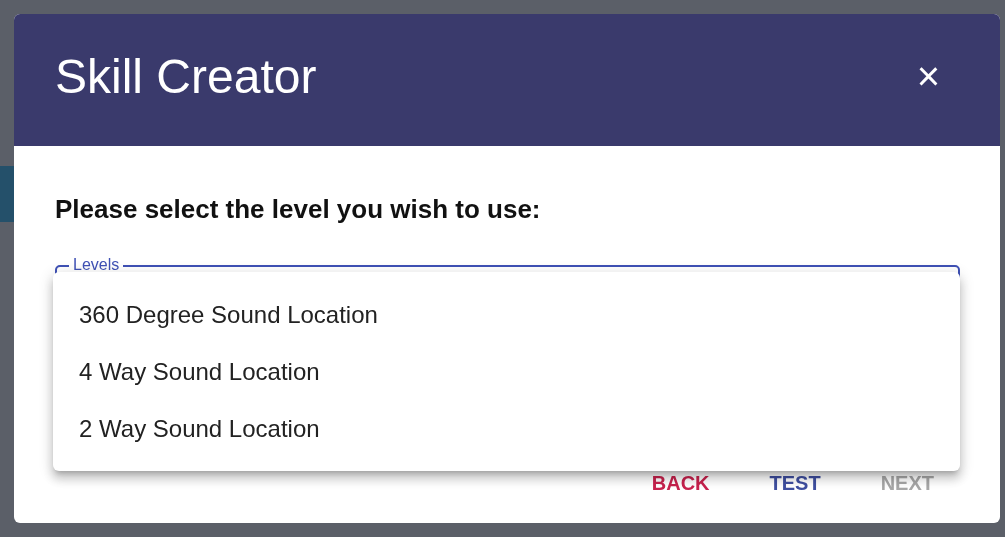 The image size is (1005, 537). I want to click on prompt-text: Please select the level you wish to use:, so click(298, 209).